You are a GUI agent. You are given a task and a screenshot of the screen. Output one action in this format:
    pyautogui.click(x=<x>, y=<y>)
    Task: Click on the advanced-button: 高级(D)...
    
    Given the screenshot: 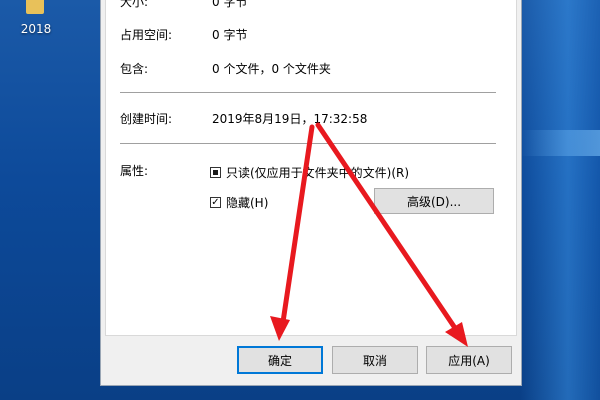 What is the action you would take?
    pyautogui.click(x=434, y=201)
    